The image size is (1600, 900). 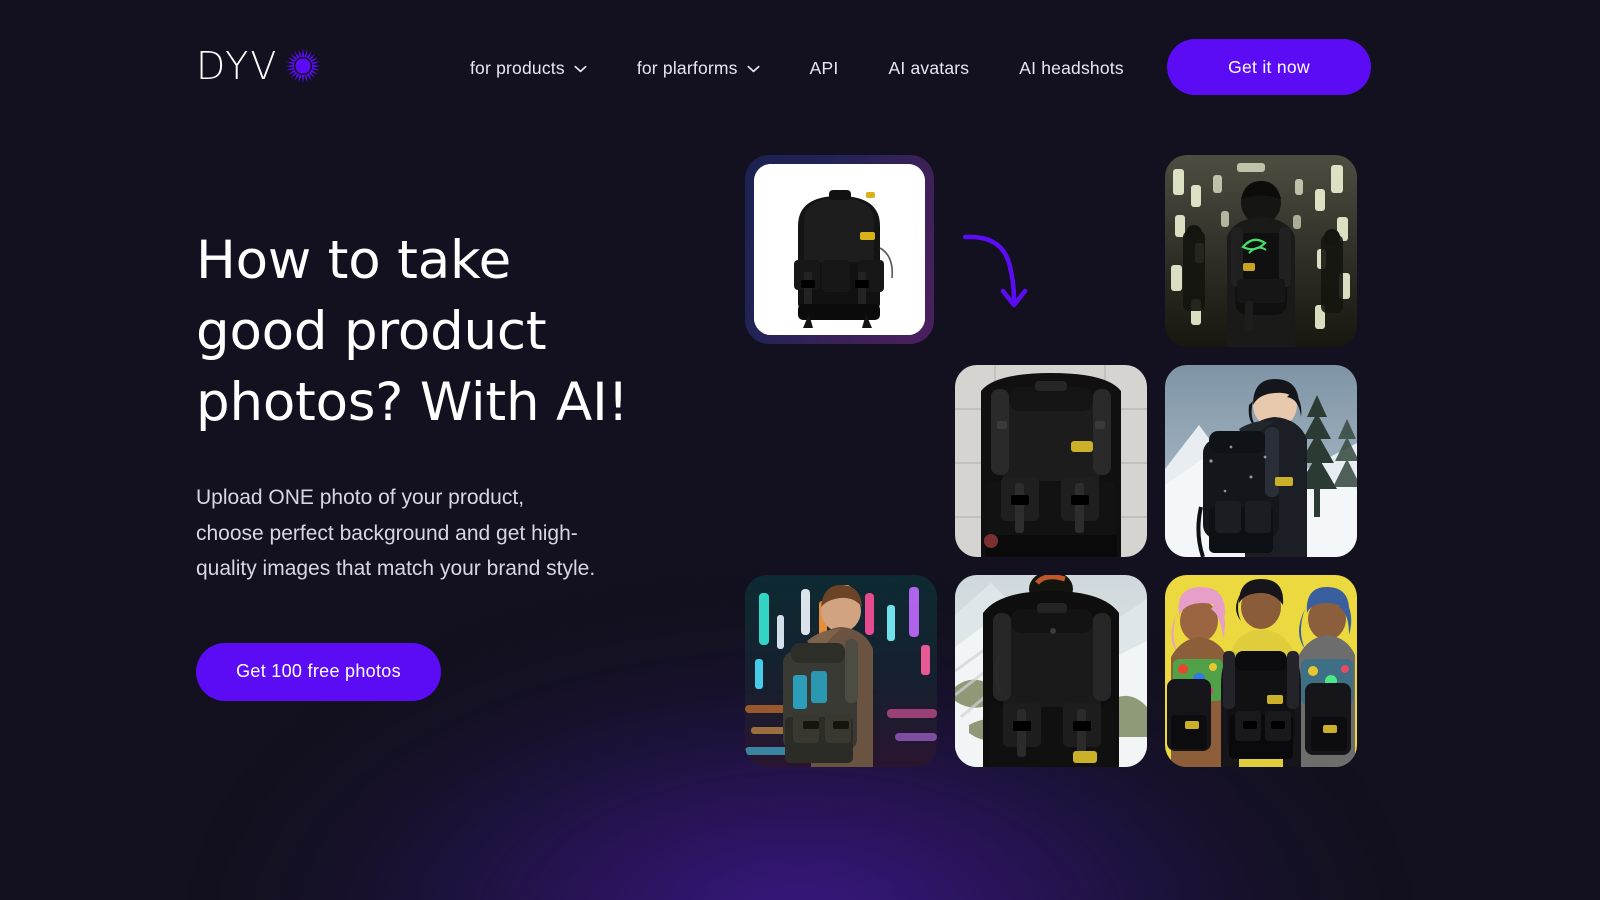 I want to click on nav-item-api: API, so click(x=825, y=68).